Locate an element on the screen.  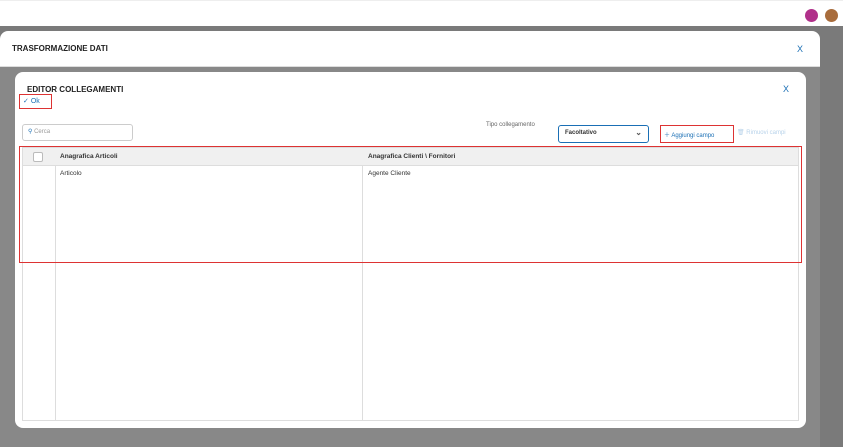
dialog-title: EDITOR COLLEGAMENTI is located at coordinates (75, 89).